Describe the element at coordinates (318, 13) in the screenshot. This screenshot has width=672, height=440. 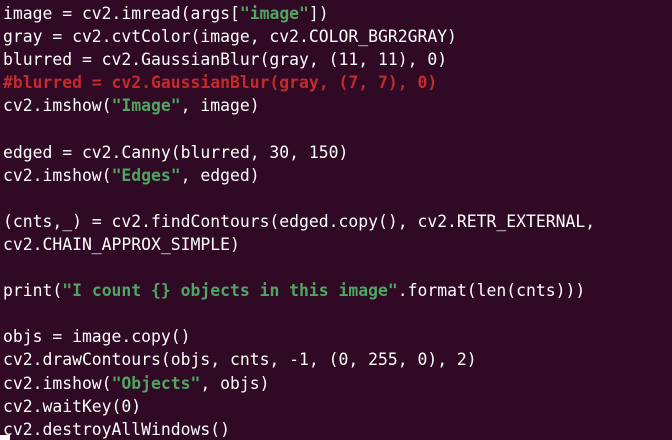
I see `code-text: ])` at that location.